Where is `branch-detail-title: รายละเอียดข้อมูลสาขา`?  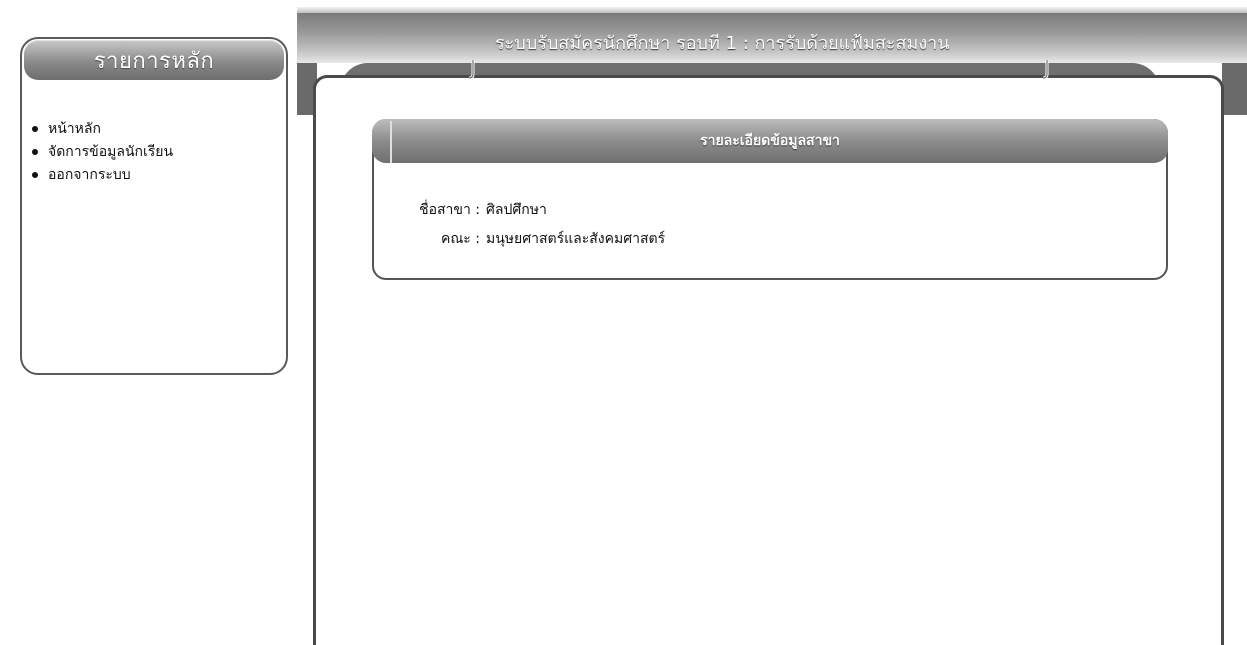
branch-detail-title: รายละเอียดข้อมูลสาขา is located at coordinates (770, 141).